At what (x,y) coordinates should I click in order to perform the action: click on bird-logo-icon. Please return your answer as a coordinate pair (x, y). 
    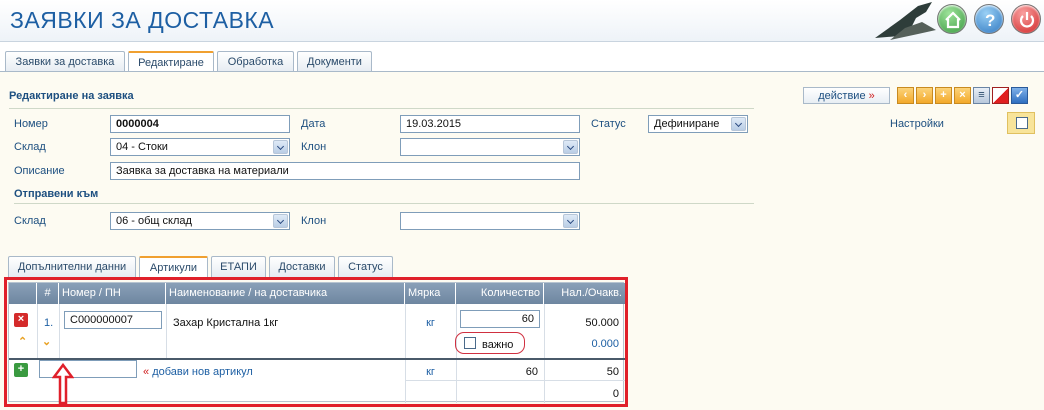
    Looking at the image, I should click on (905, 21).